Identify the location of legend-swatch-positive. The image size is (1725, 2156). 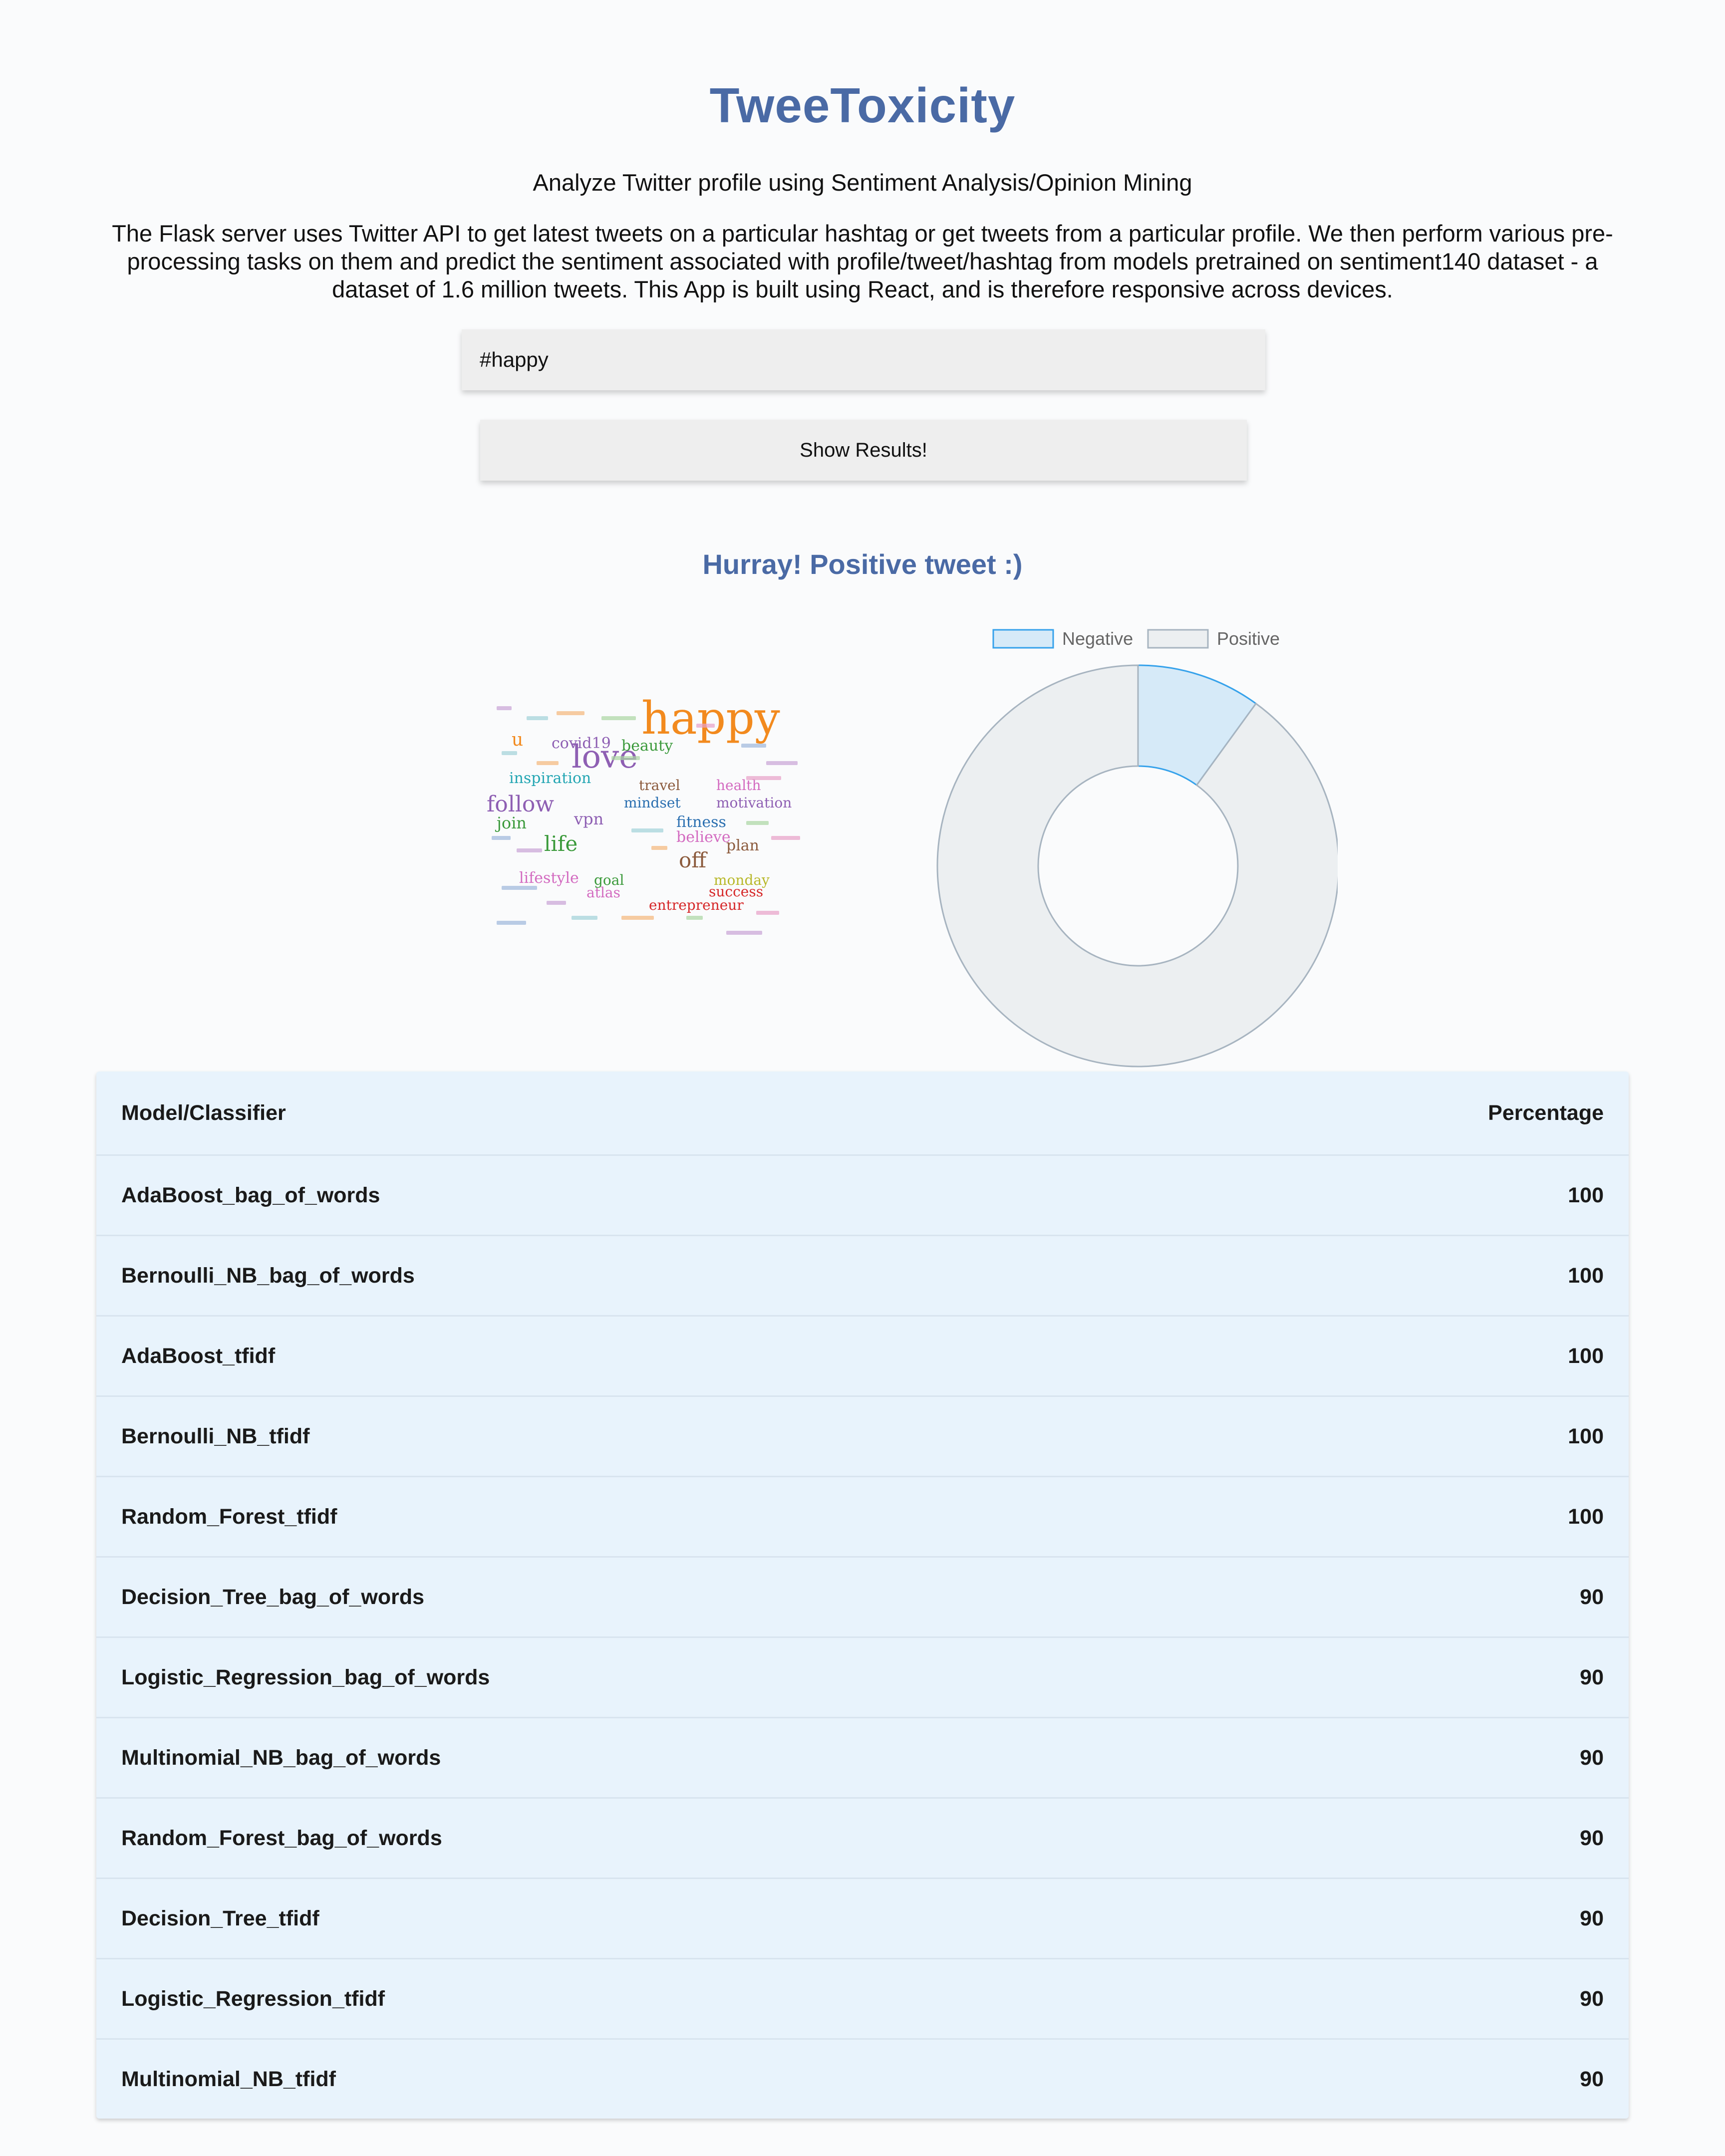
(1178, 639).